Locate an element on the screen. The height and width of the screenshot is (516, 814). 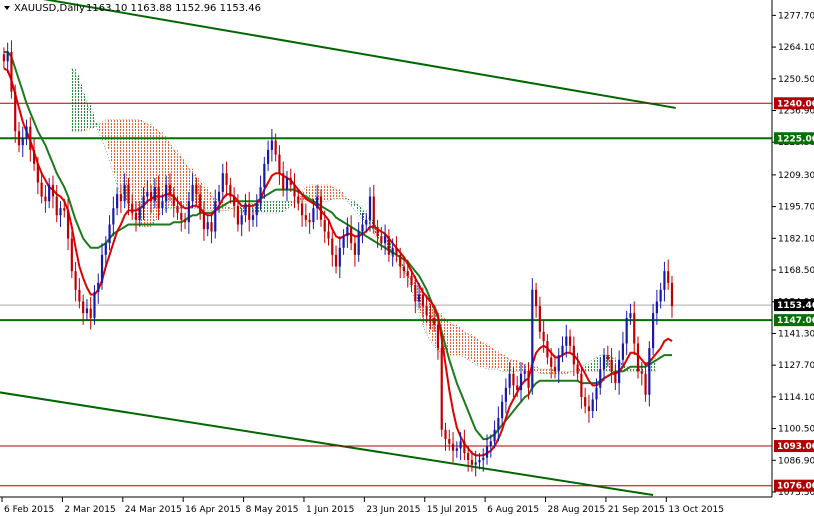
y-tick-label: 1277.70 is located at coordinates (796, 16).